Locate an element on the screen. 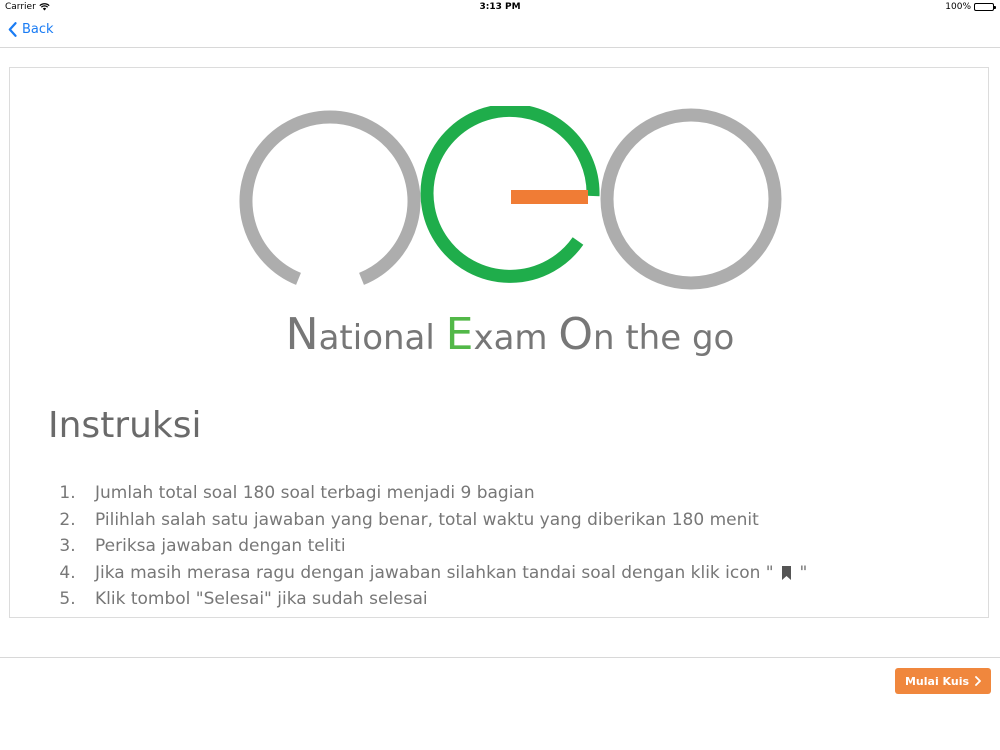 The width and height of the screenshot is (1000, 750). instructions-title: Instruksi is located at coordinates (125, 425).